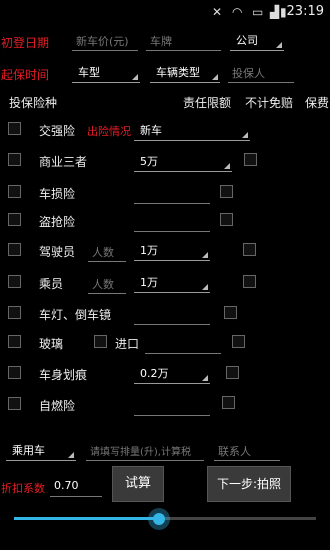 Image resolution: width=330 pixels, height=550 pixels. I want to click on calculate-button: 试算, so click(138, 484).